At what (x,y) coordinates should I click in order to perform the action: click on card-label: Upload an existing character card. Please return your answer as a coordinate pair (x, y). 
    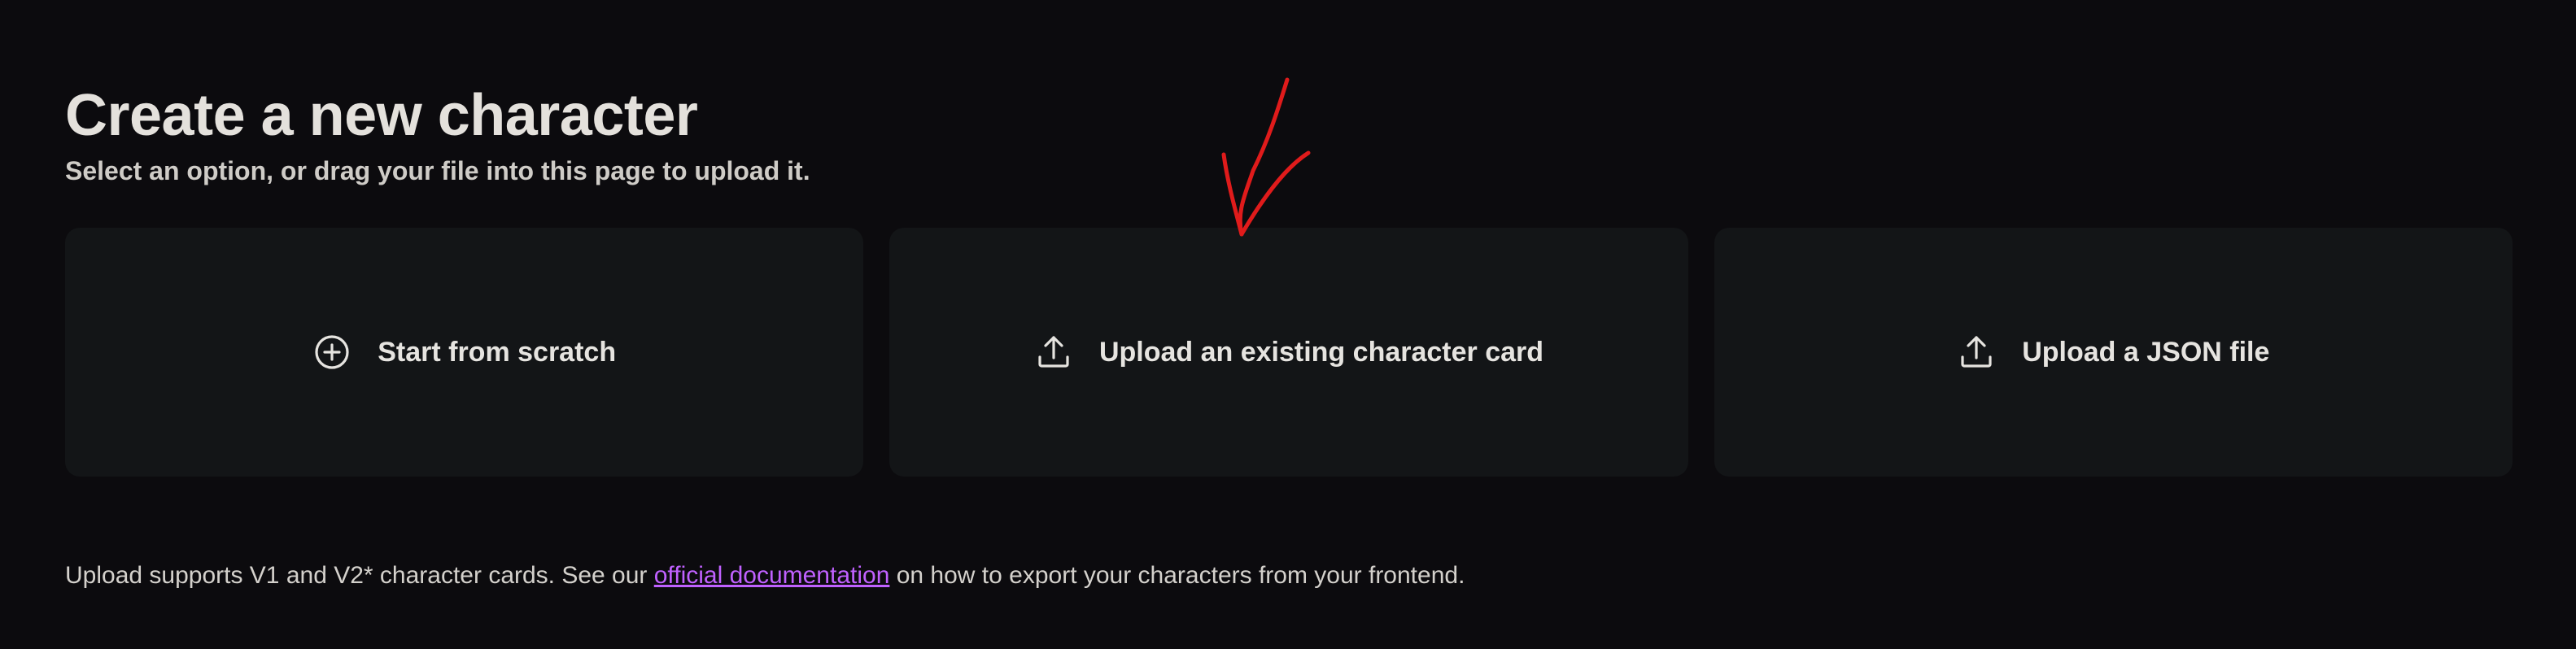
    Looking at the image, I should click on (1321, 352).